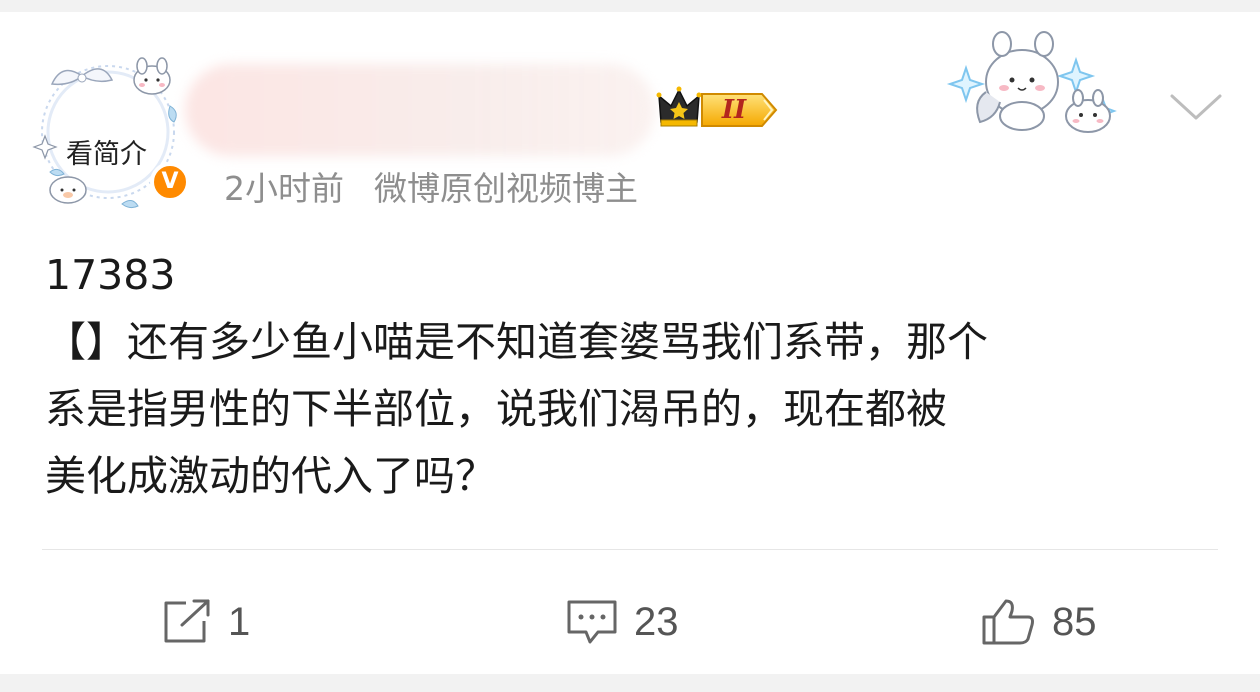 This screenshot has width=1260, height=692. I want to click on divider, so click(630, 549).